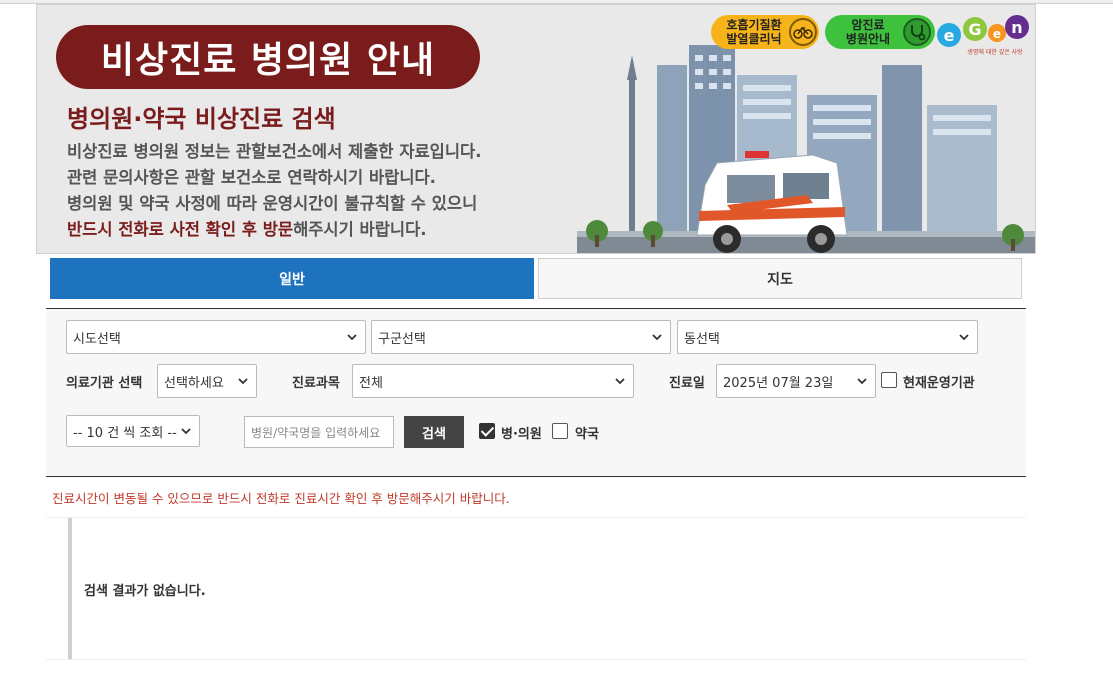  I want to click on institution-select-value: 선택하세요, so click(194, 383).